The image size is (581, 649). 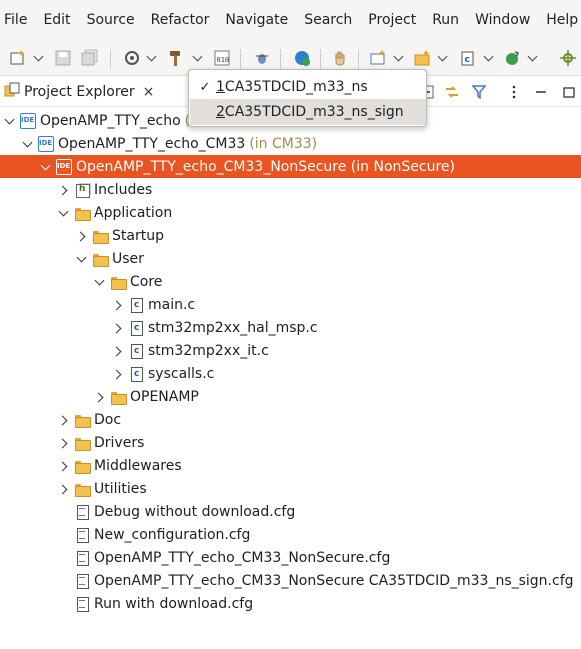 I want to click on settings-dropdown-chevron-icon, so click(x=152, y=58).